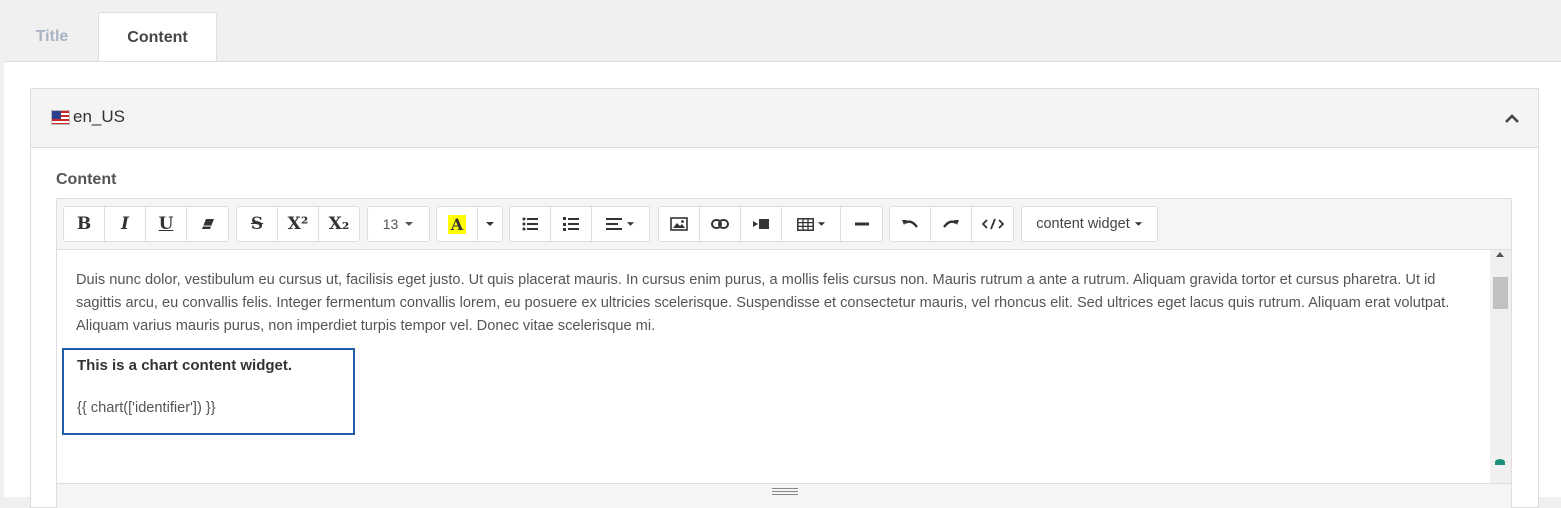  I want to click on link-icon, so click(720, 224).